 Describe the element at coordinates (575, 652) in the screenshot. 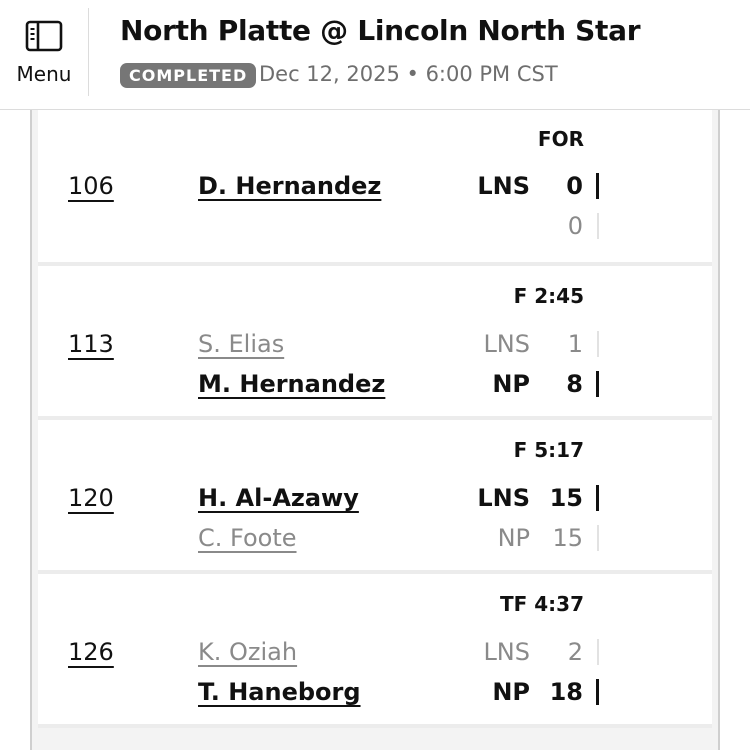

I see `score-top: 2` at that location.